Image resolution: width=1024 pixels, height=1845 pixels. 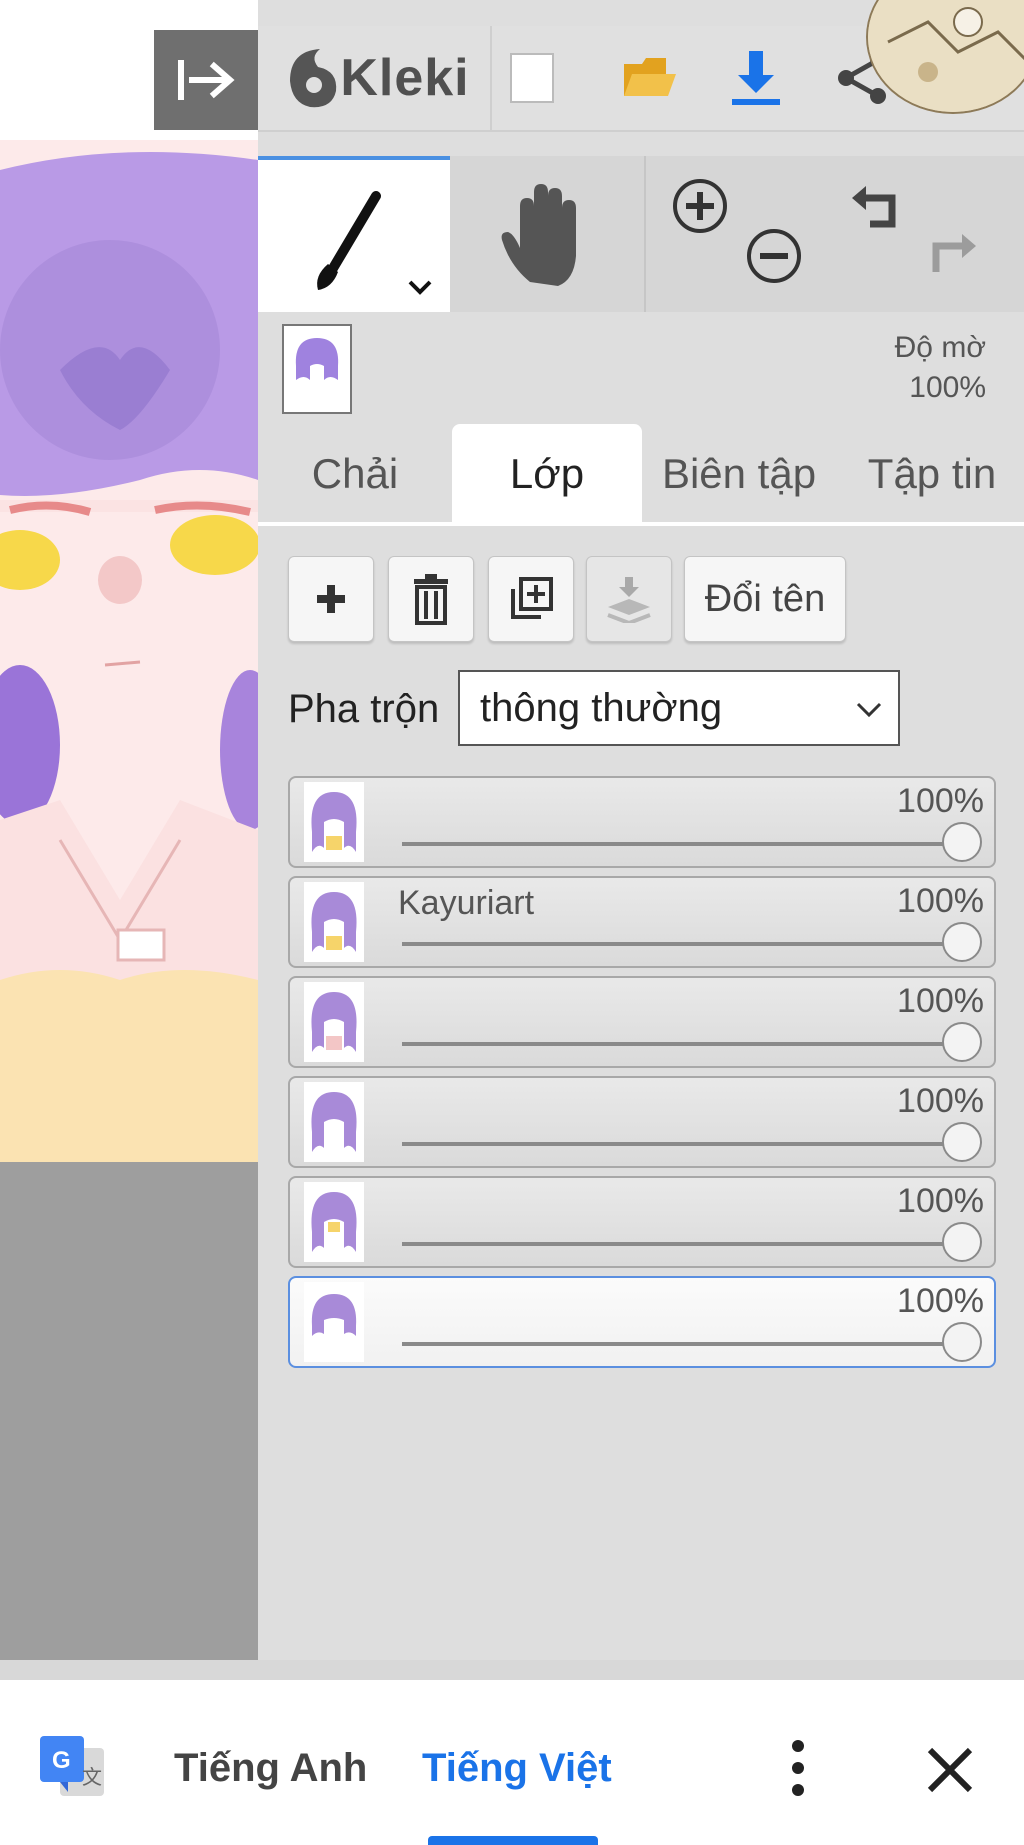 I want to click on tab-label: Chải, so click(x=355, y=473).